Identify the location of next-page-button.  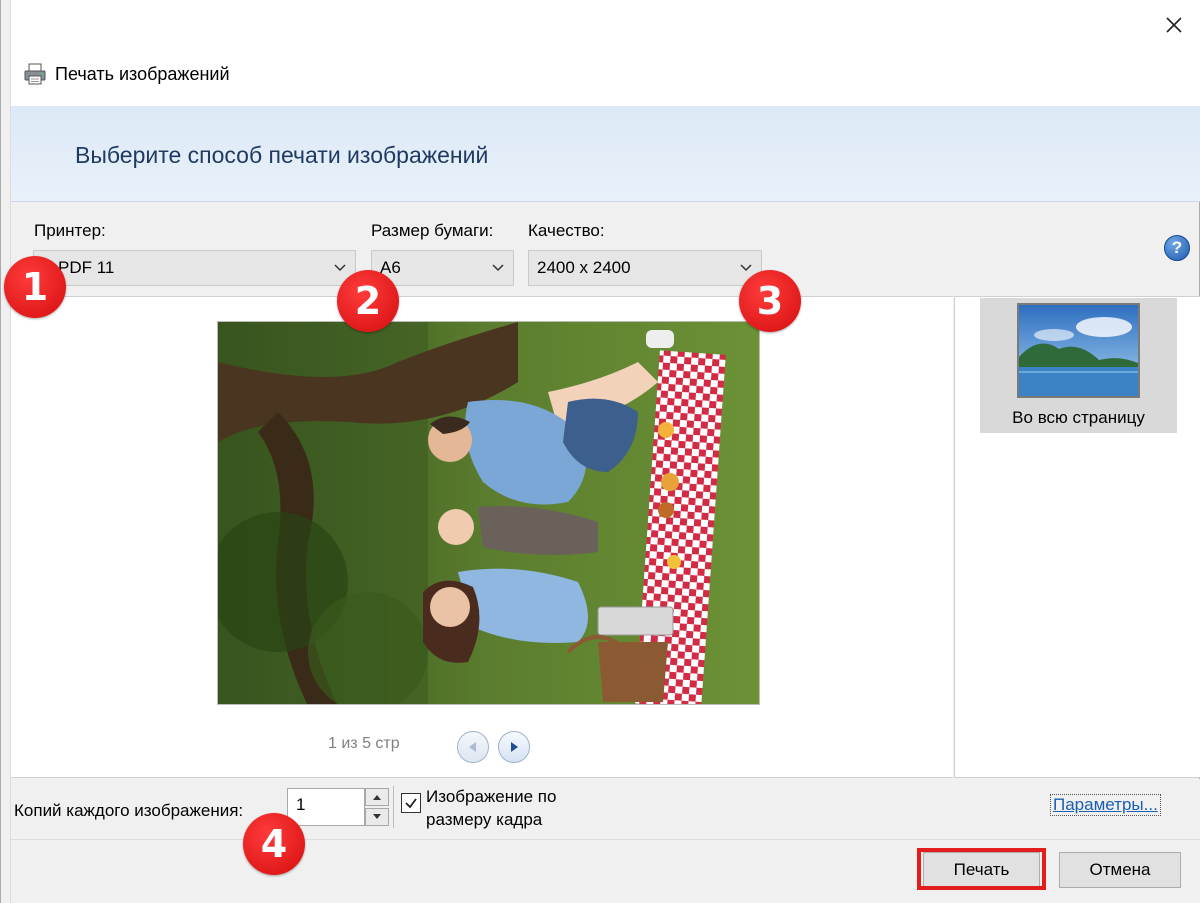
(514, 747).